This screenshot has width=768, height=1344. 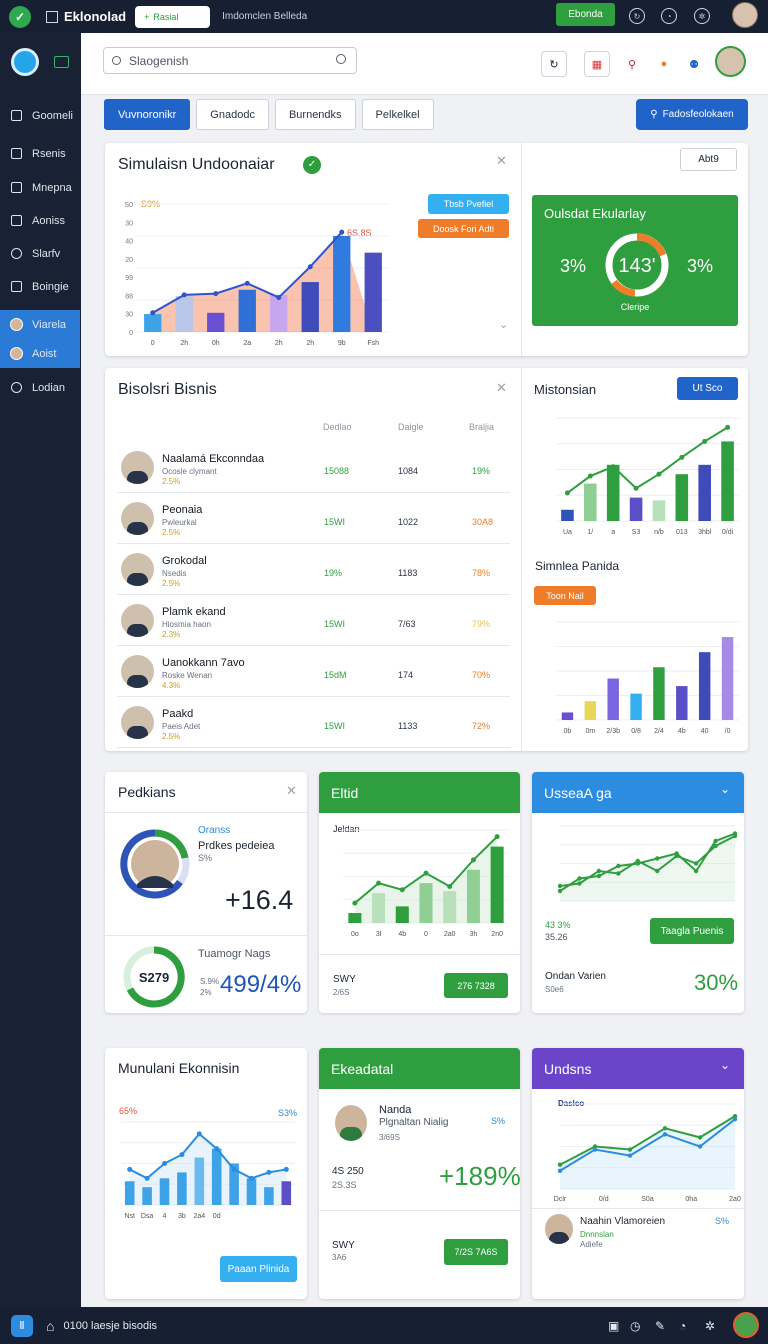 I want to click on header-avatar, so click(x=730, y=61).